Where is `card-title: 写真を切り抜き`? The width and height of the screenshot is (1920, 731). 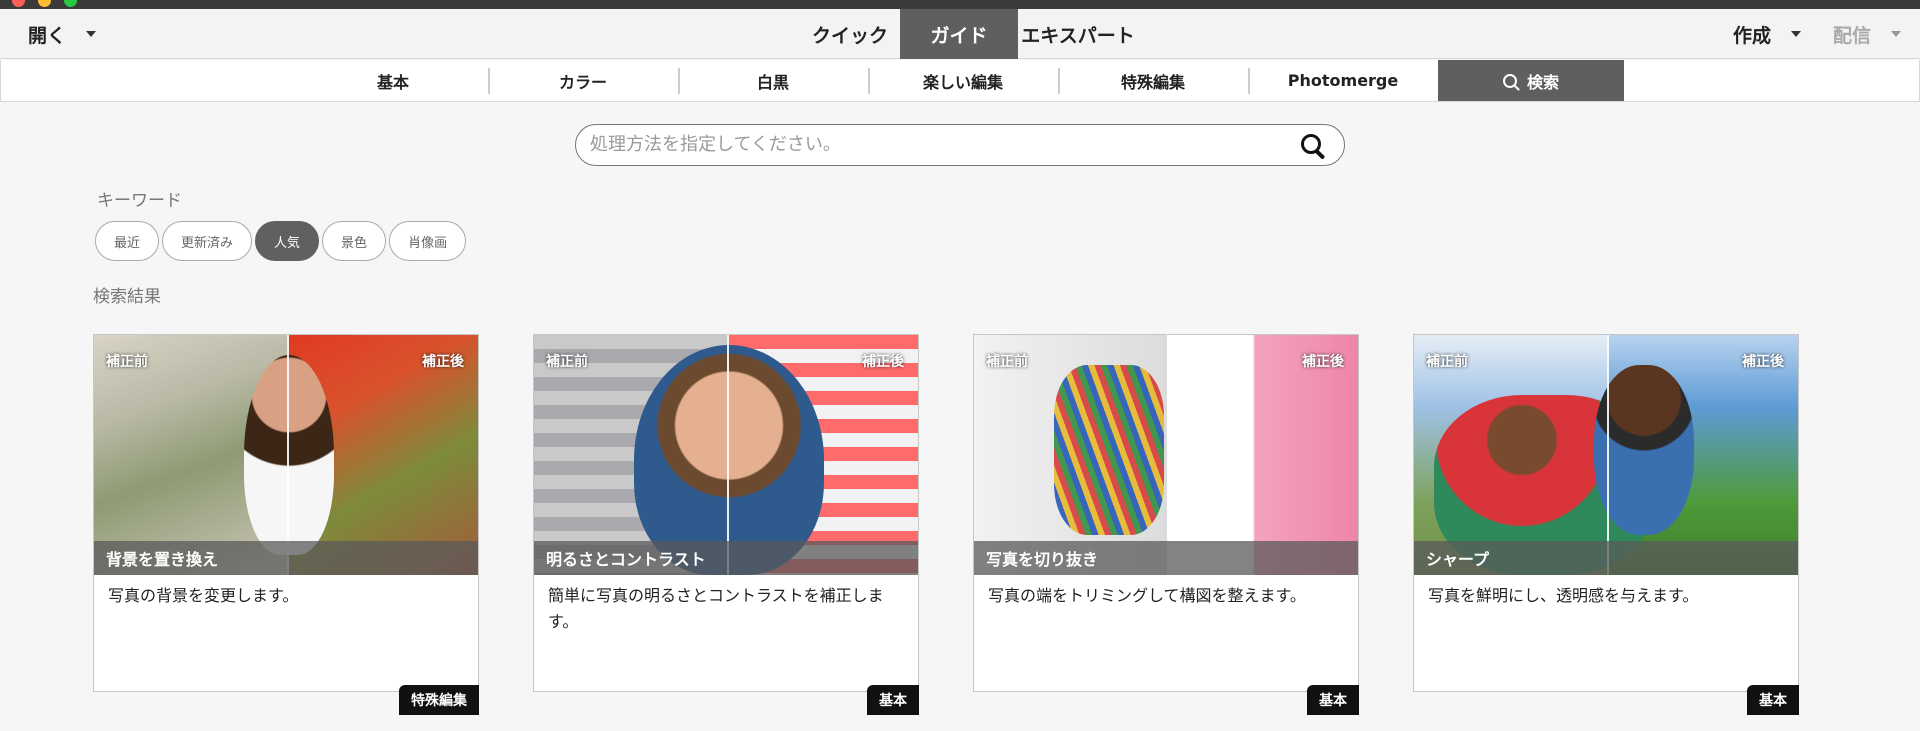 card-title: 写真を切り抜き is located at coordinates (1166, 558).